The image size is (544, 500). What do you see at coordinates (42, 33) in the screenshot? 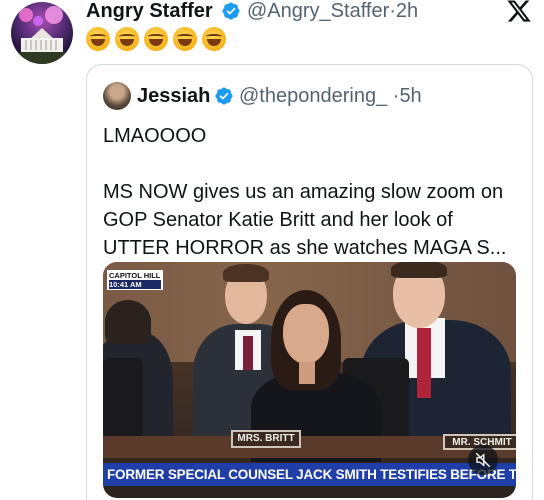
I see `author-avatar` at bounding box center [42, 33].